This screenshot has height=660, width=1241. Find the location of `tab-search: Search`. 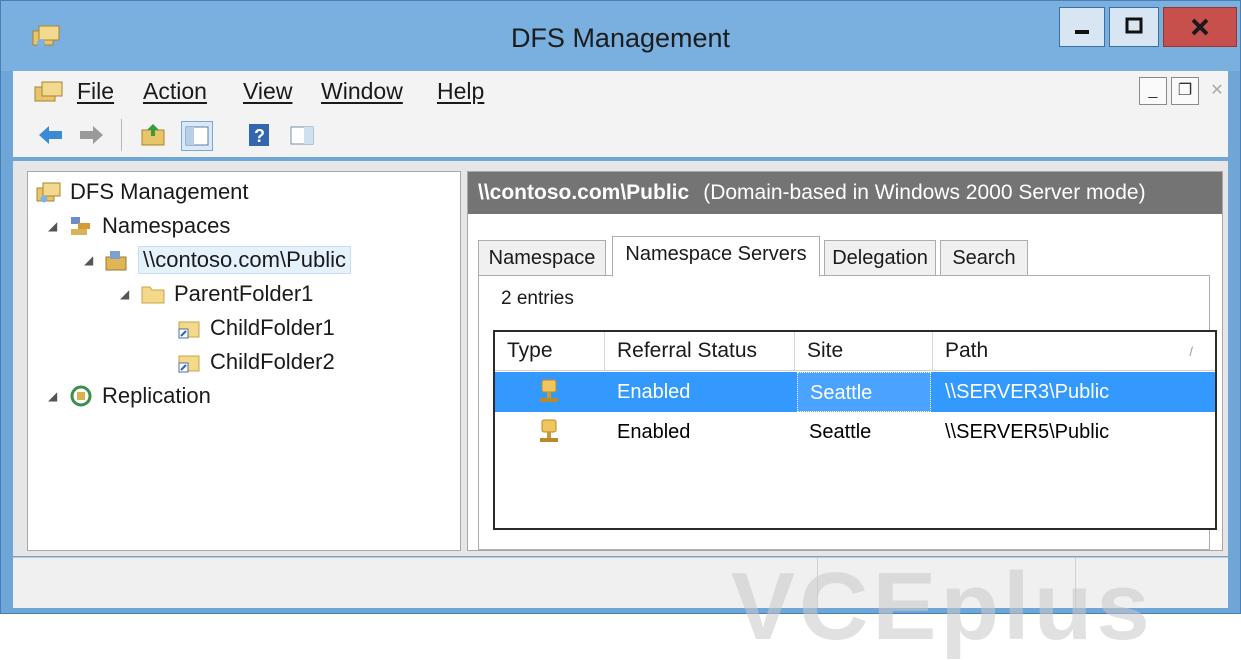

tab-search: Search is located at coordinates (984, 258).